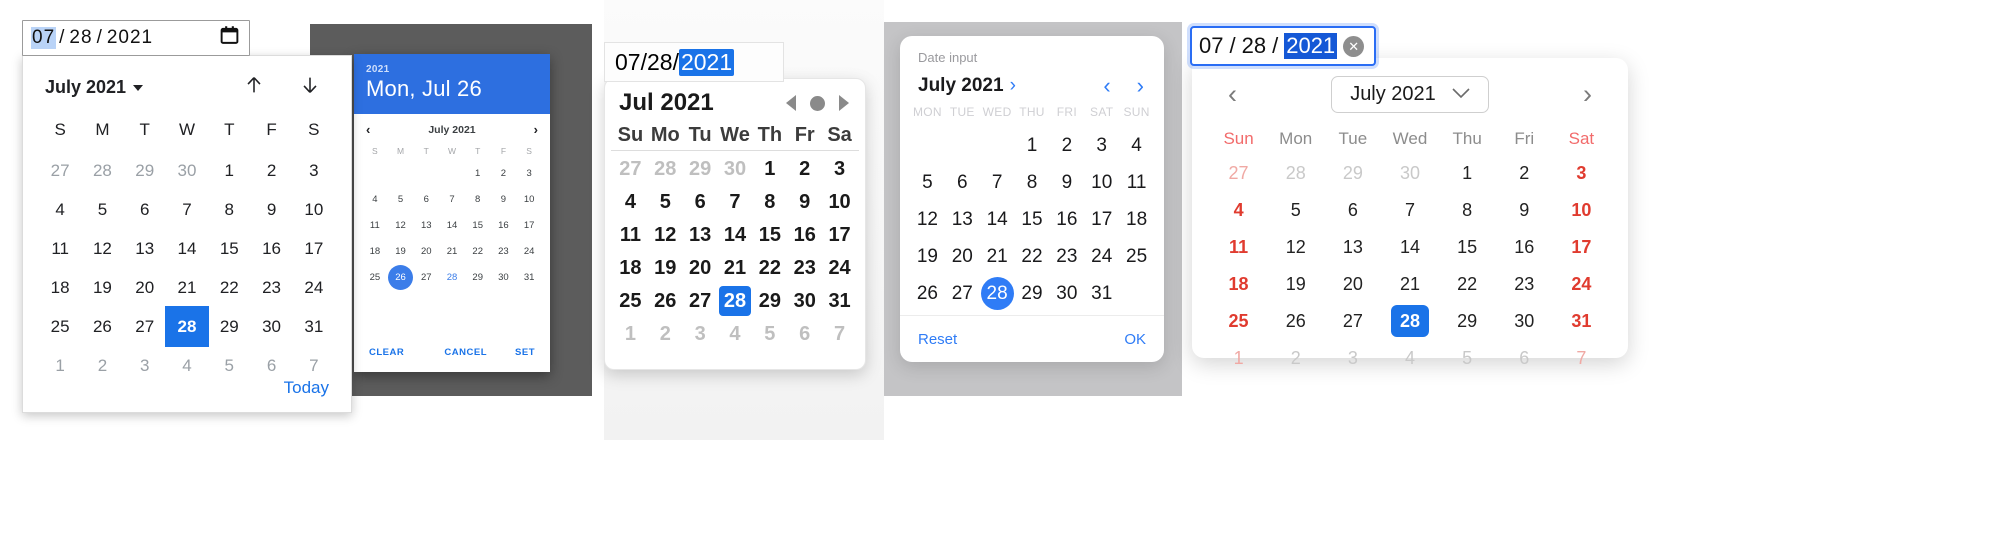  I want to click on day-cell: 26, so click(927, 293).